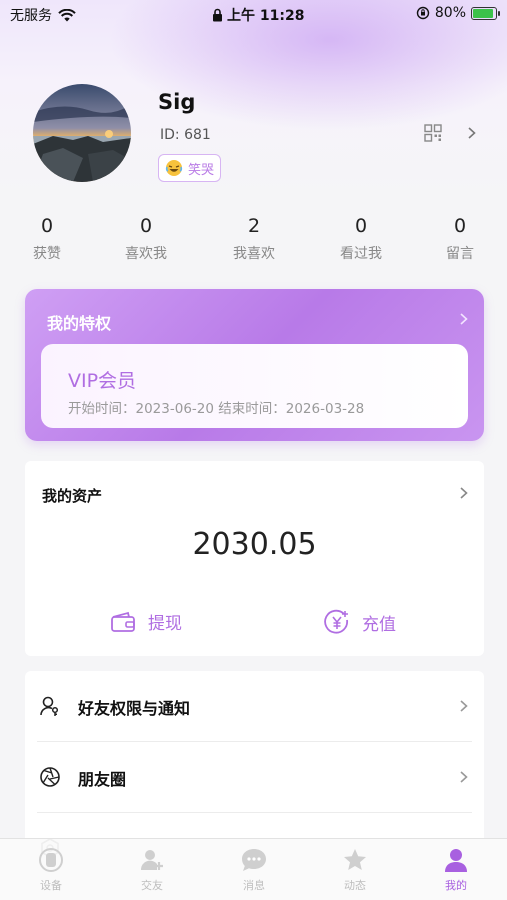 The width and height of the screenshot is (507, 900). What do you see at coordinates (177, 102) in the screenshot?
I see `nickname: Sig` at bounding box center [177, 102].